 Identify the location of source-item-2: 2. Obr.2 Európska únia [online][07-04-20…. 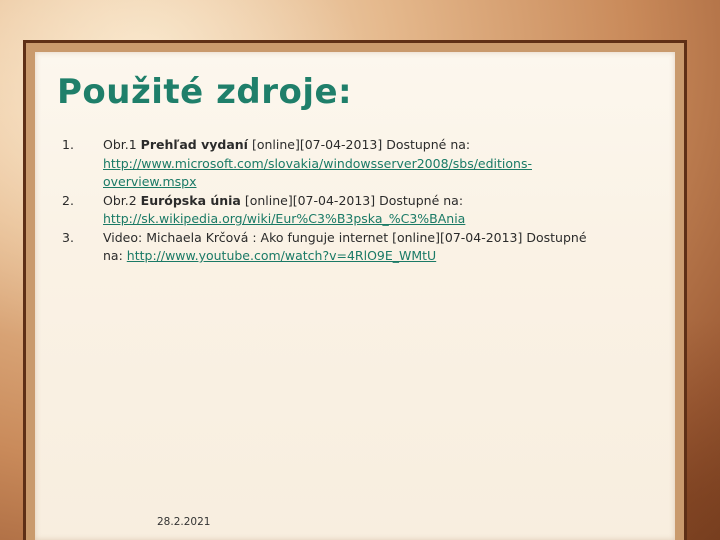
(332, 210).